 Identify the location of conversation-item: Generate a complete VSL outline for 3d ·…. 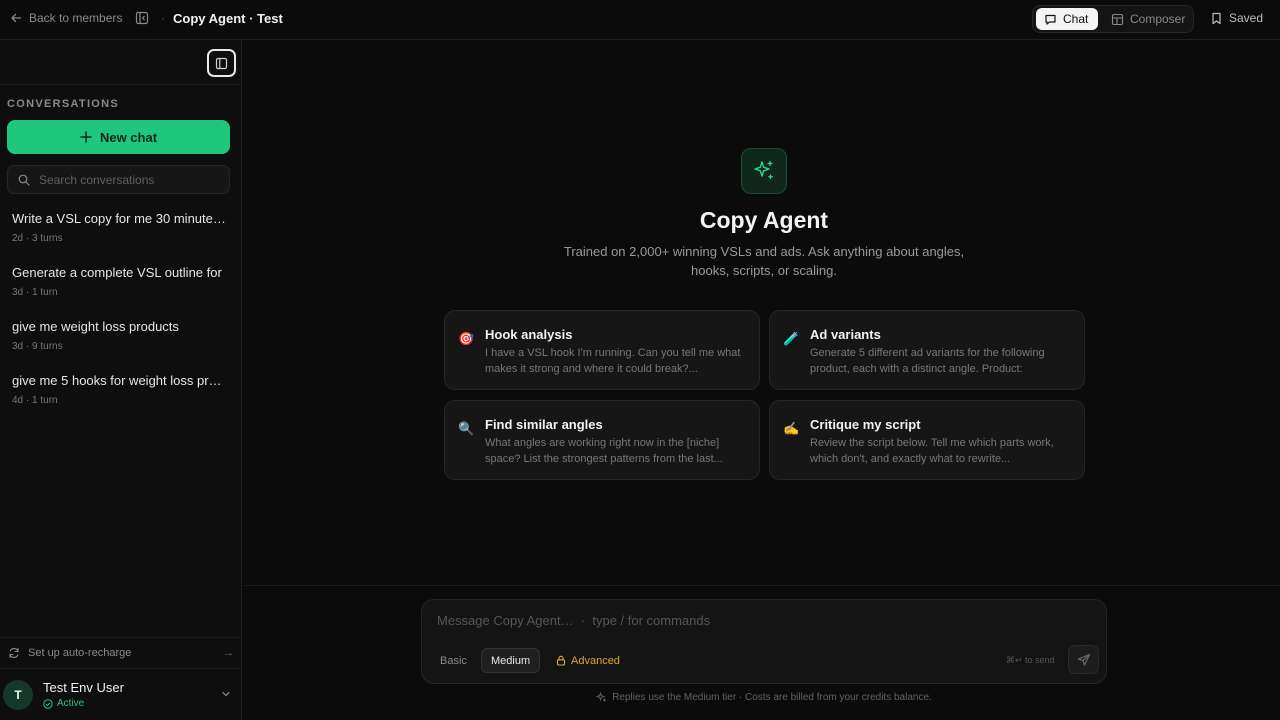
(119, 281).